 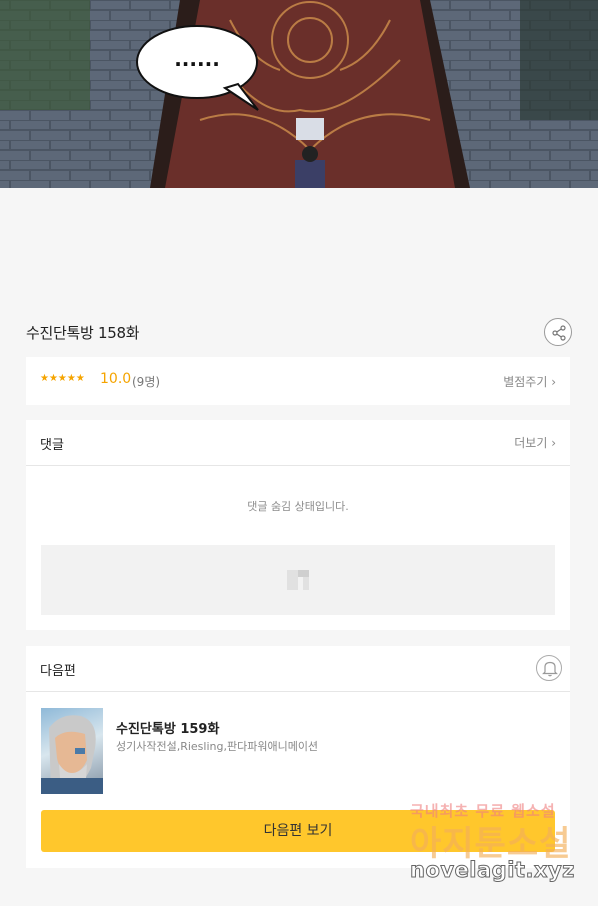 I want to click on comments-hidden-message: 댓글 숨김 상태입니다., so click(x=298, y=506).